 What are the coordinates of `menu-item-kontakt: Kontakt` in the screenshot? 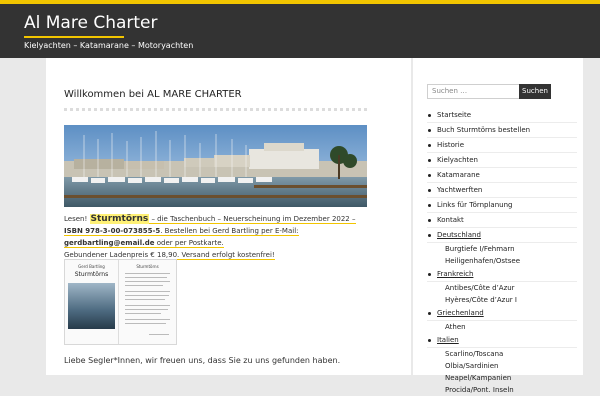 It's located at (502, 220).